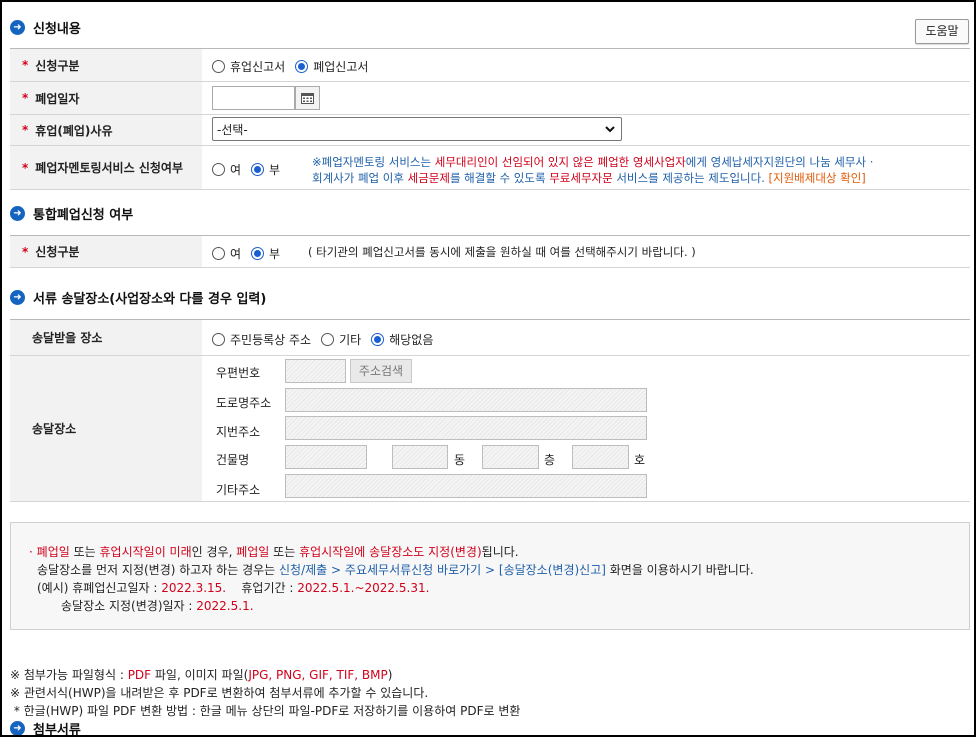 This screenshot has height=737, width=976. I want to click on notice-highlight: 휴업시작일에 송달장소도 지정(변경), so click(390, 552).